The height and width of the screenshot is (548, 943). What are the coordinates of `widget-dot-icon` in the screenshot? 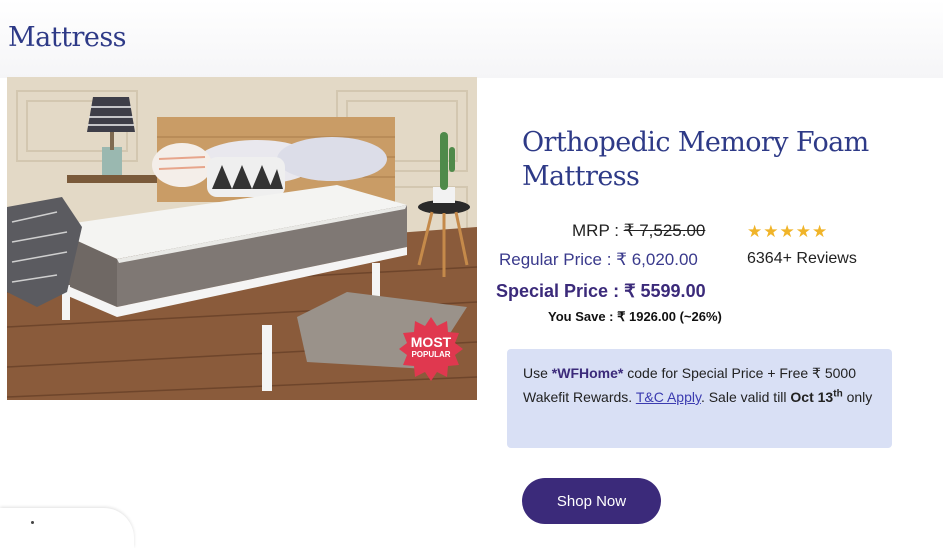 It's located at (32, 522).